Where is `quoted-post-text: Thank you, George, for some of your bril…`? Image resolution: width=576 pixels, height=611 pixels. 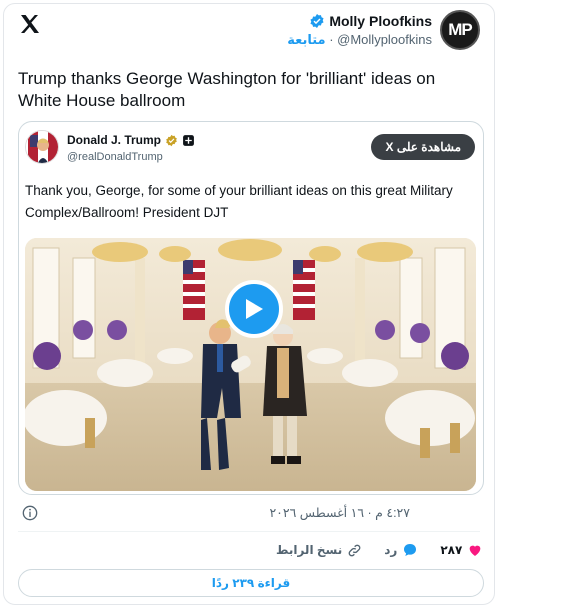
quoted-post-text: Thank you, George, for some of your bril… is located at coordinates (239, 201).